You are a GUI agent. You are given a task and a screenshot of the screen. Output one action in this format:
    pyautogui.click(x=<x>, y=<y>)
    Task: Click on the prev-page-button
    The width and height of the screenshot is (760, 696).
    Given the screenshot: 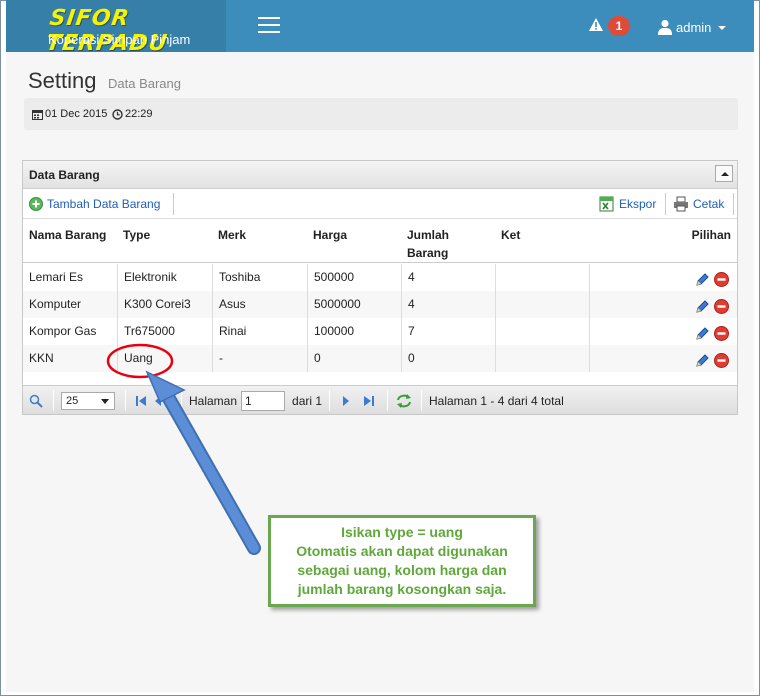 What is the action you would take?
    pyautogui.click(x=158, y=400)
    